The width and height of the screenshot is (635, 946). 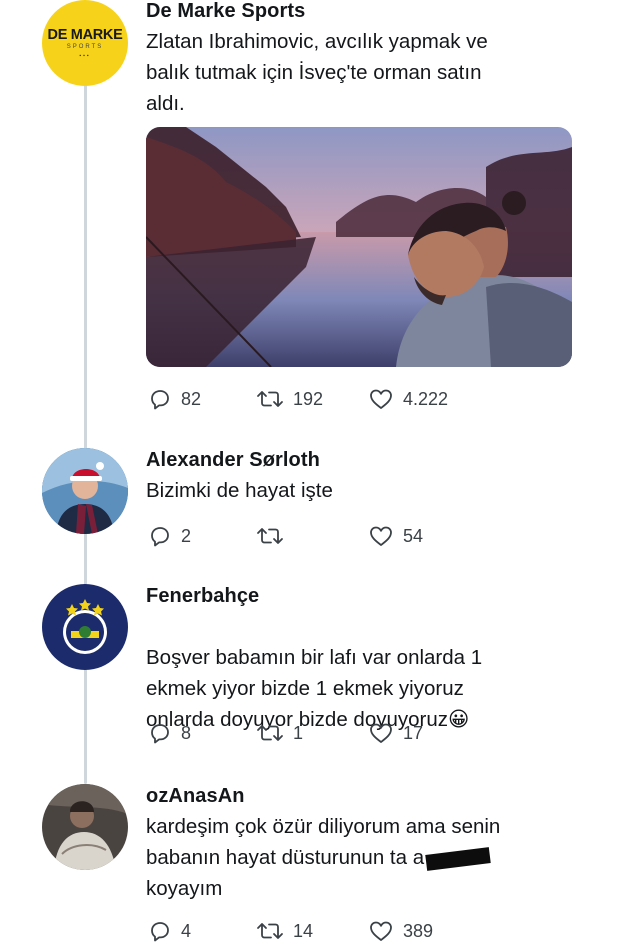 I want to click on tweet-text-line: koyayım, so click(x=184, y=888).